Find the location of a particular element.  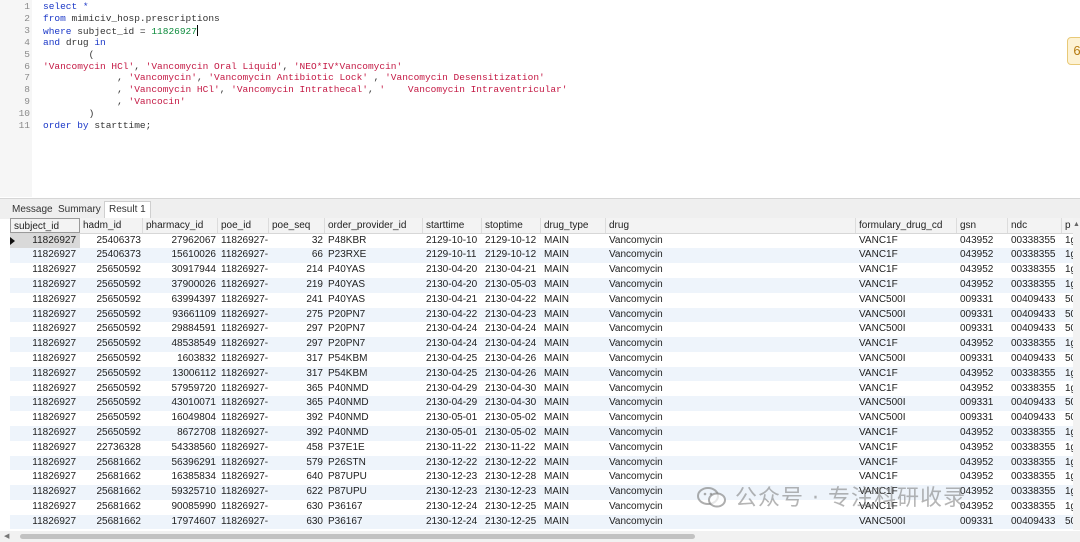

cell-poe-seq: 275 is located at coordinates (297, 315).